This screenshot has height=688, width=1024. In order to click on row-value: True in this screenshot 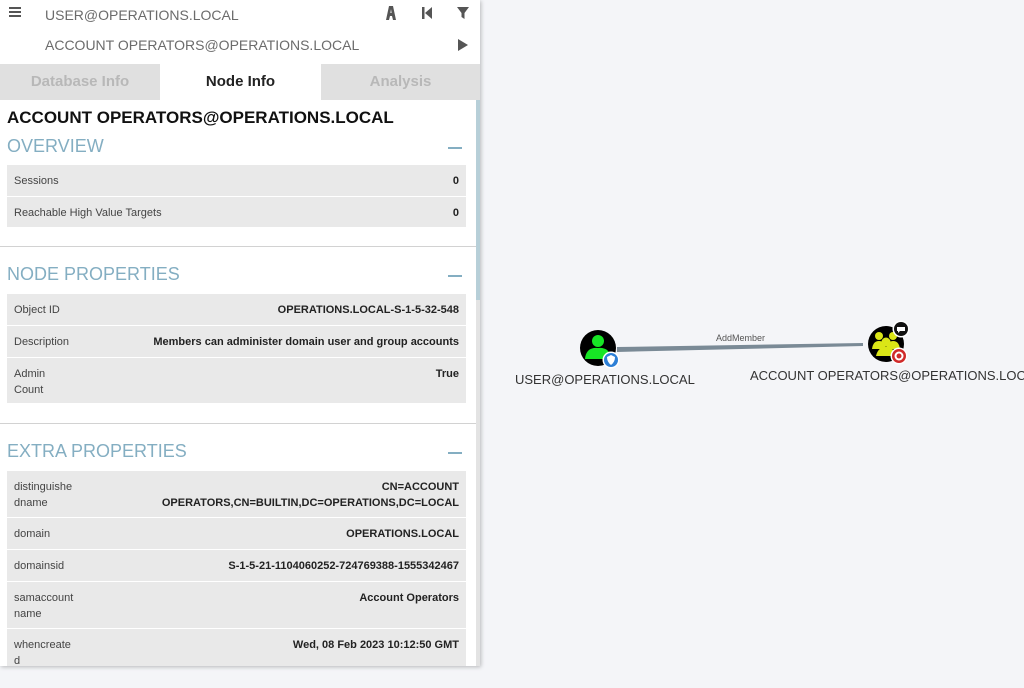, I will do `click(447, 374)`.